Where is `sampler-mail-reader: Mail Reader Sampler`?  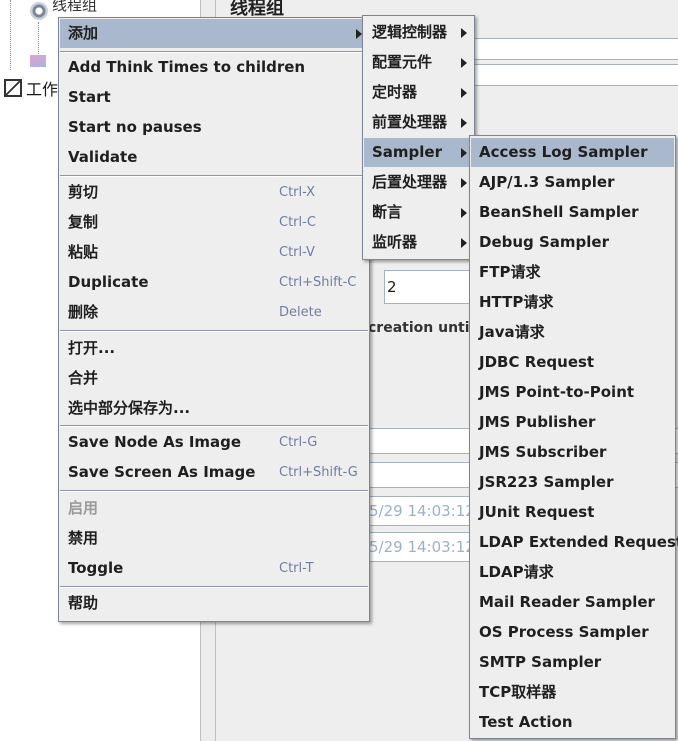 sampler-mail-reader: Mail Reader Sampler is located at coordinates (572, 602).